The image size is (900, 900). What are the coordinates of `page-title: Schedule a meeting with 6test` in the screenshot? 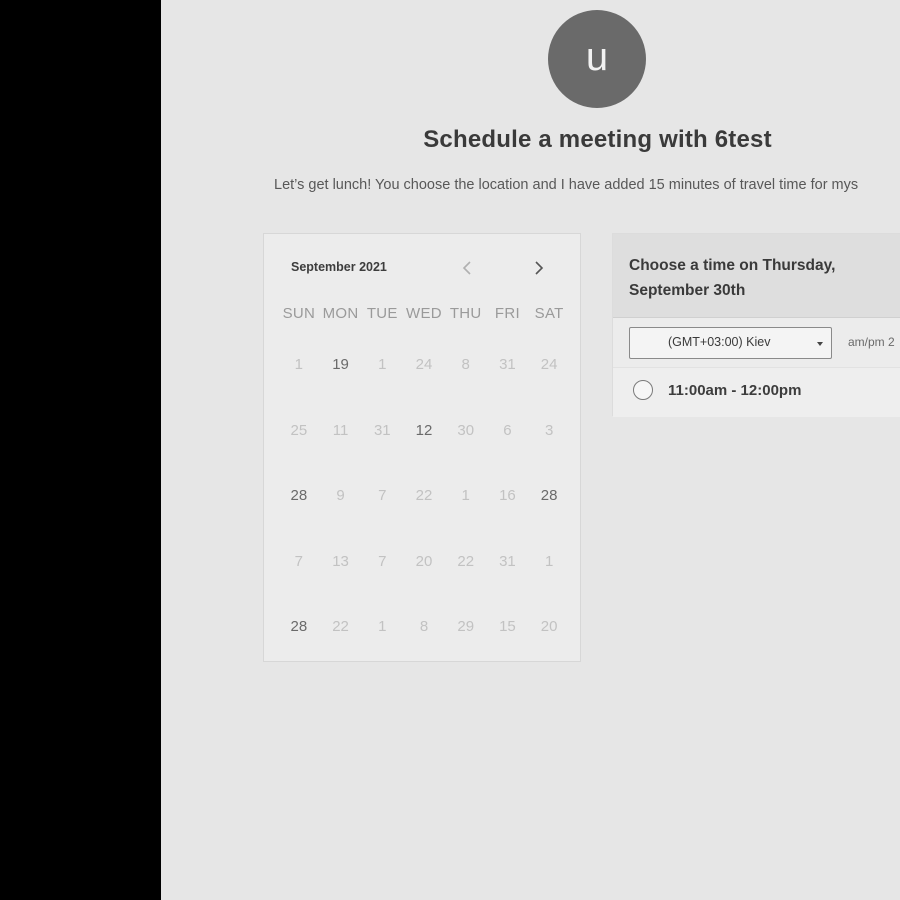 It's located at (597, 139).